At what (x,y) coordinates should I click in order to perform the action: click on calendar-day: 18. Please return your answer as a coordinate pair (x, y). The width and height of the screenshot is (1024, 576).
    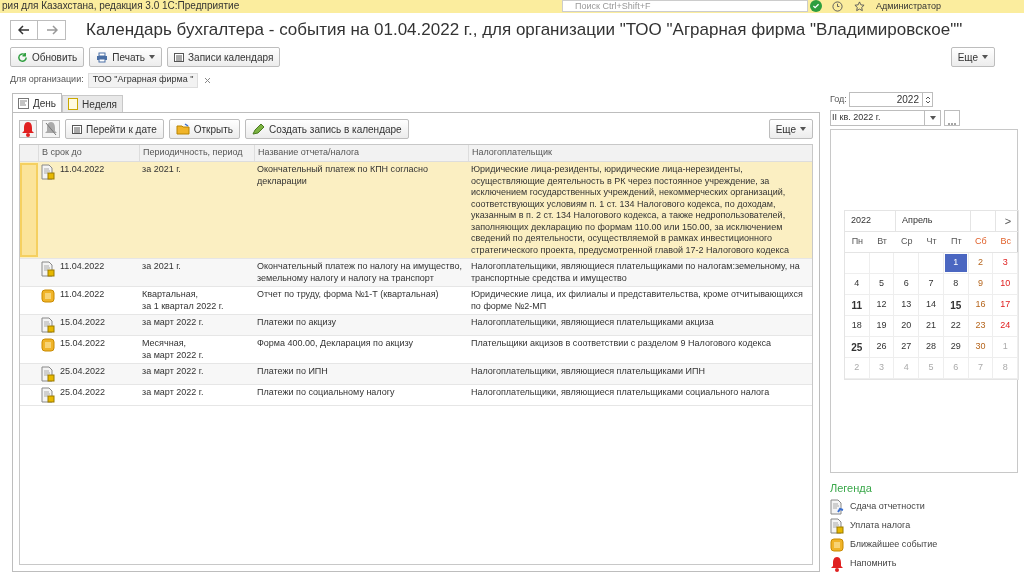
    Looking at the image, I should click on (857, 326).